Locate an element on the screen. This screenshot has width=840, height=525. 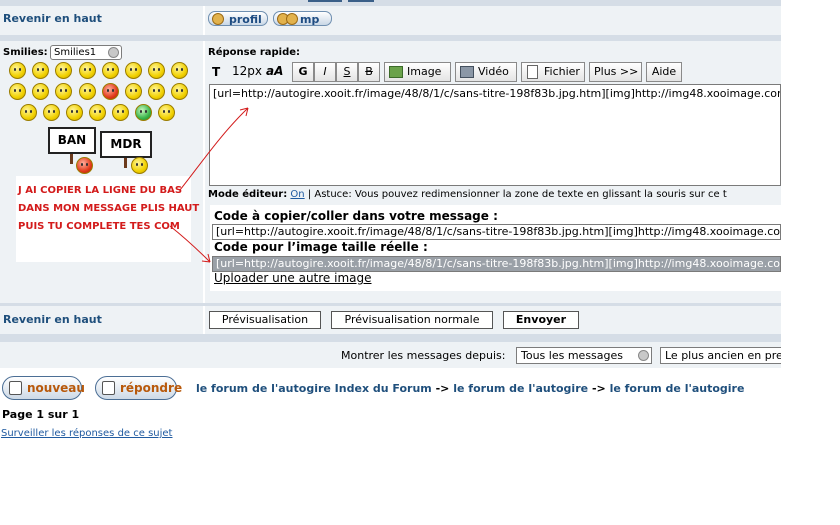
normal-preview-button: Prévisualisation normale is located at coordinates (412, 320).